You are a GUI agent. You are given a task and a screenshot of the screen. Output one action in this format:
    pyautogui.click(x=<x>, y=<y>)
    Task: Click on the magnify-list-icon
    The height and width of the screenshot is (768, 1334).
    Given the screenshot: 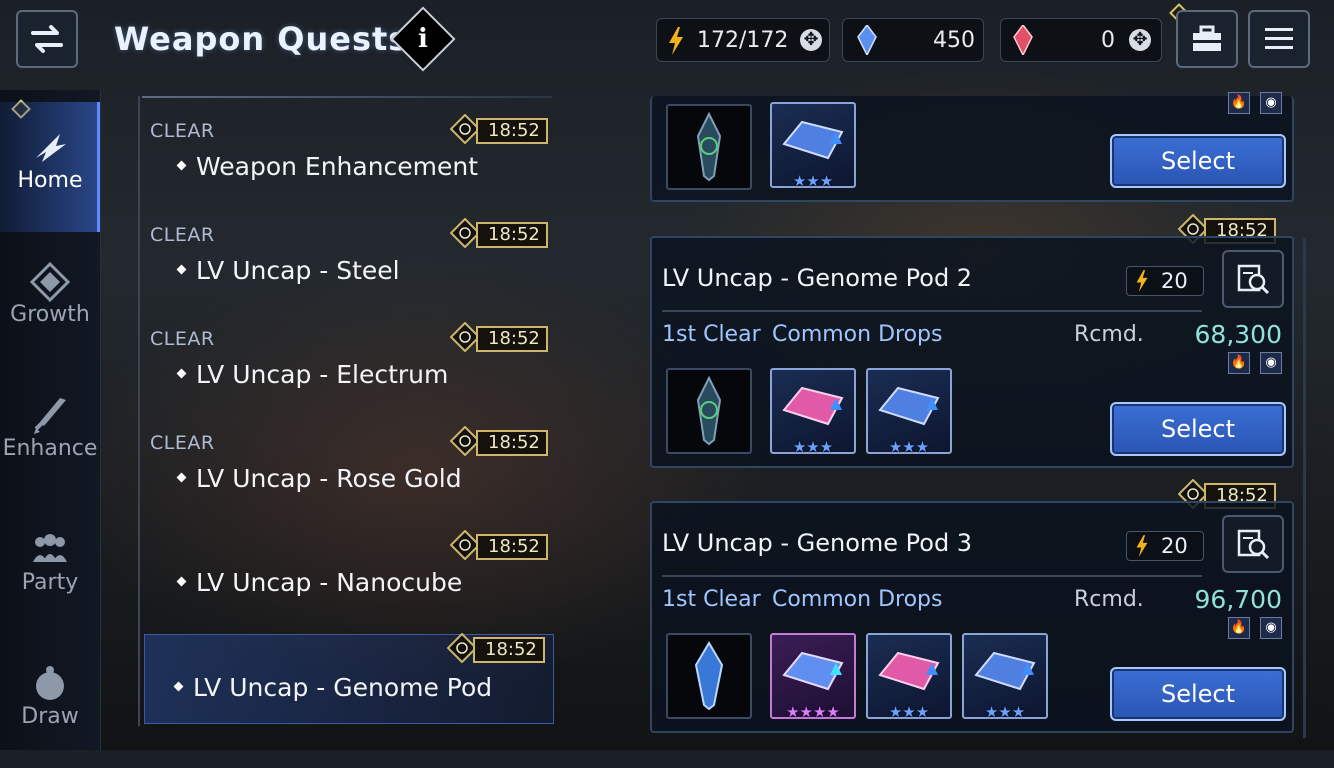 What is the action you would take?
    pyautogui.click(x=1253, y=544)
    